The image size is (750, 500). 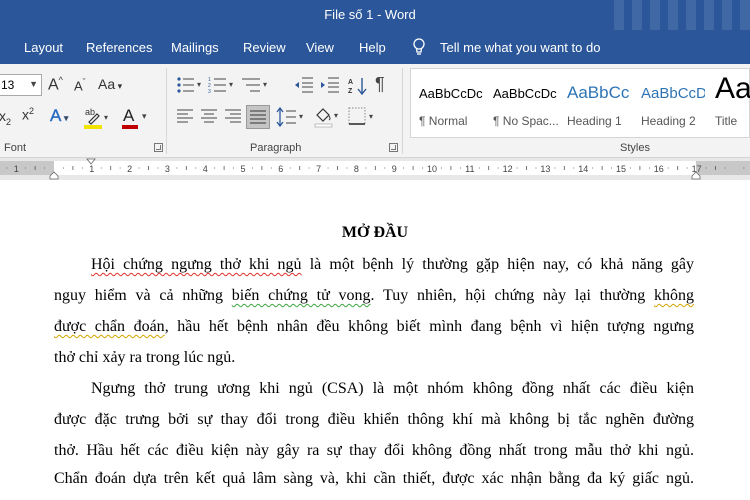 I want to click on tell-me-search: Tell me what you want to do, so click(x=520, y=47).